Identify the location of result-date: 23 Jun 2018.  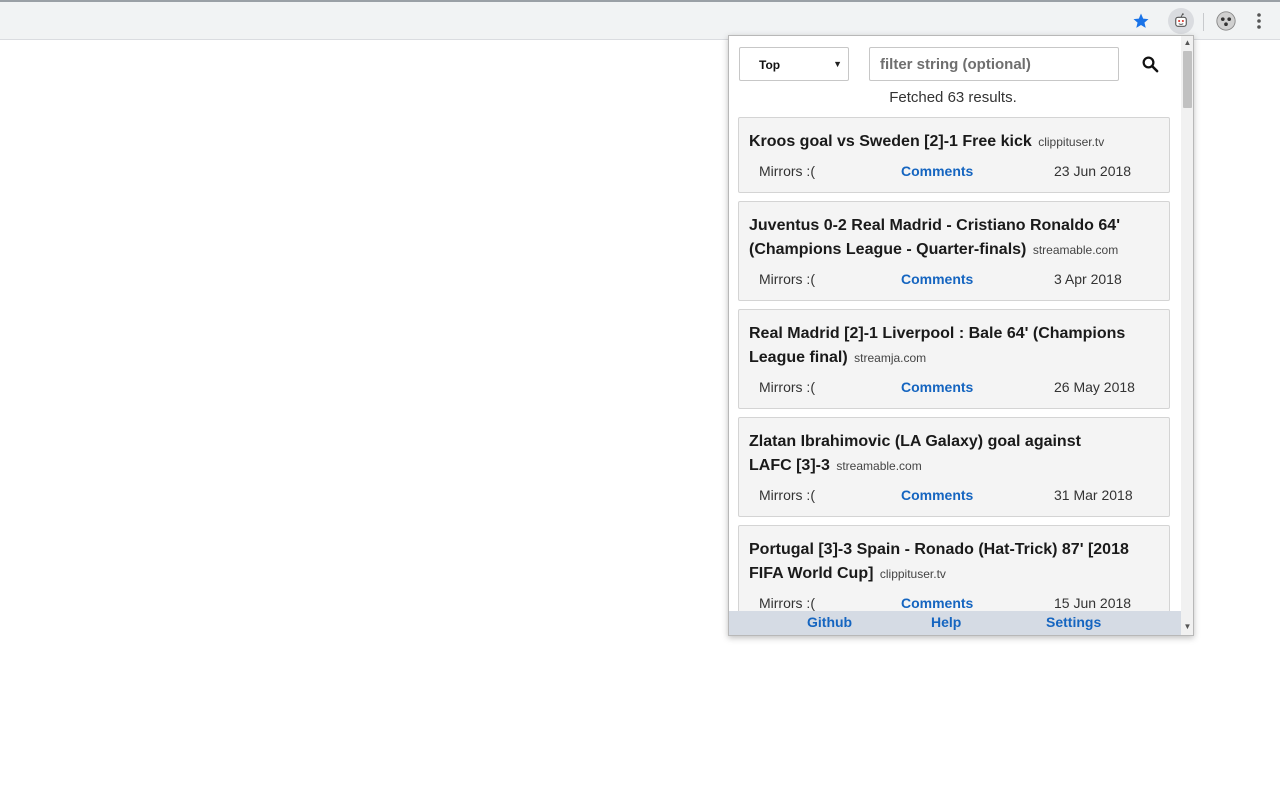
(1093, 171).